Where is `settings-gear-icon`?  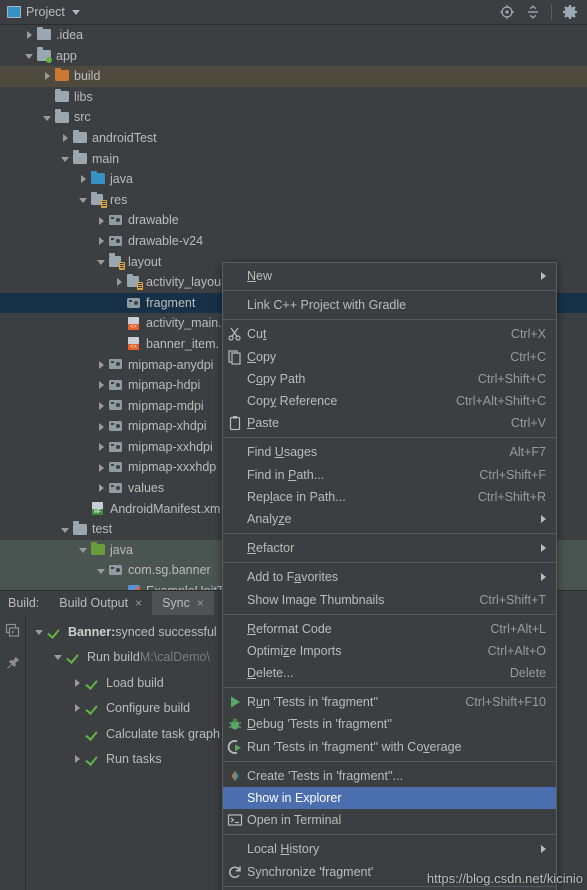
settings-gear-icon is located at coordinates (570, 12).